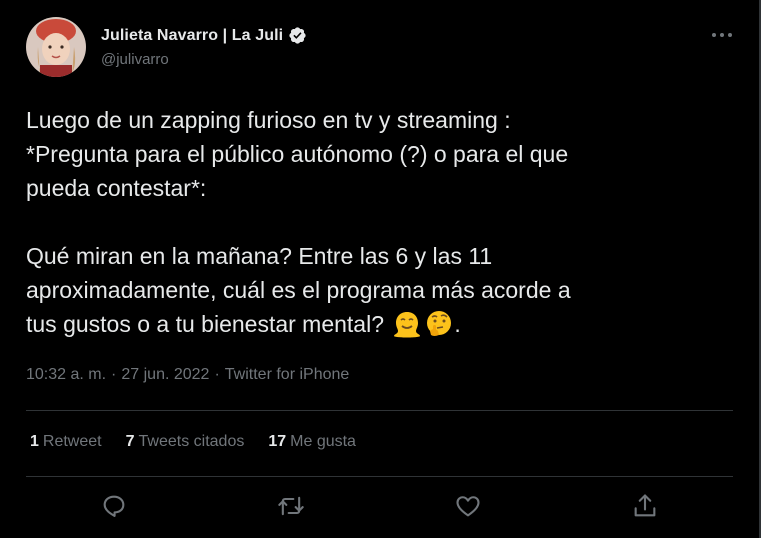 The height and width of the screenshot is (538, 761). I want to click on retweets-stat: 1 Retweet, so click(66, 442).